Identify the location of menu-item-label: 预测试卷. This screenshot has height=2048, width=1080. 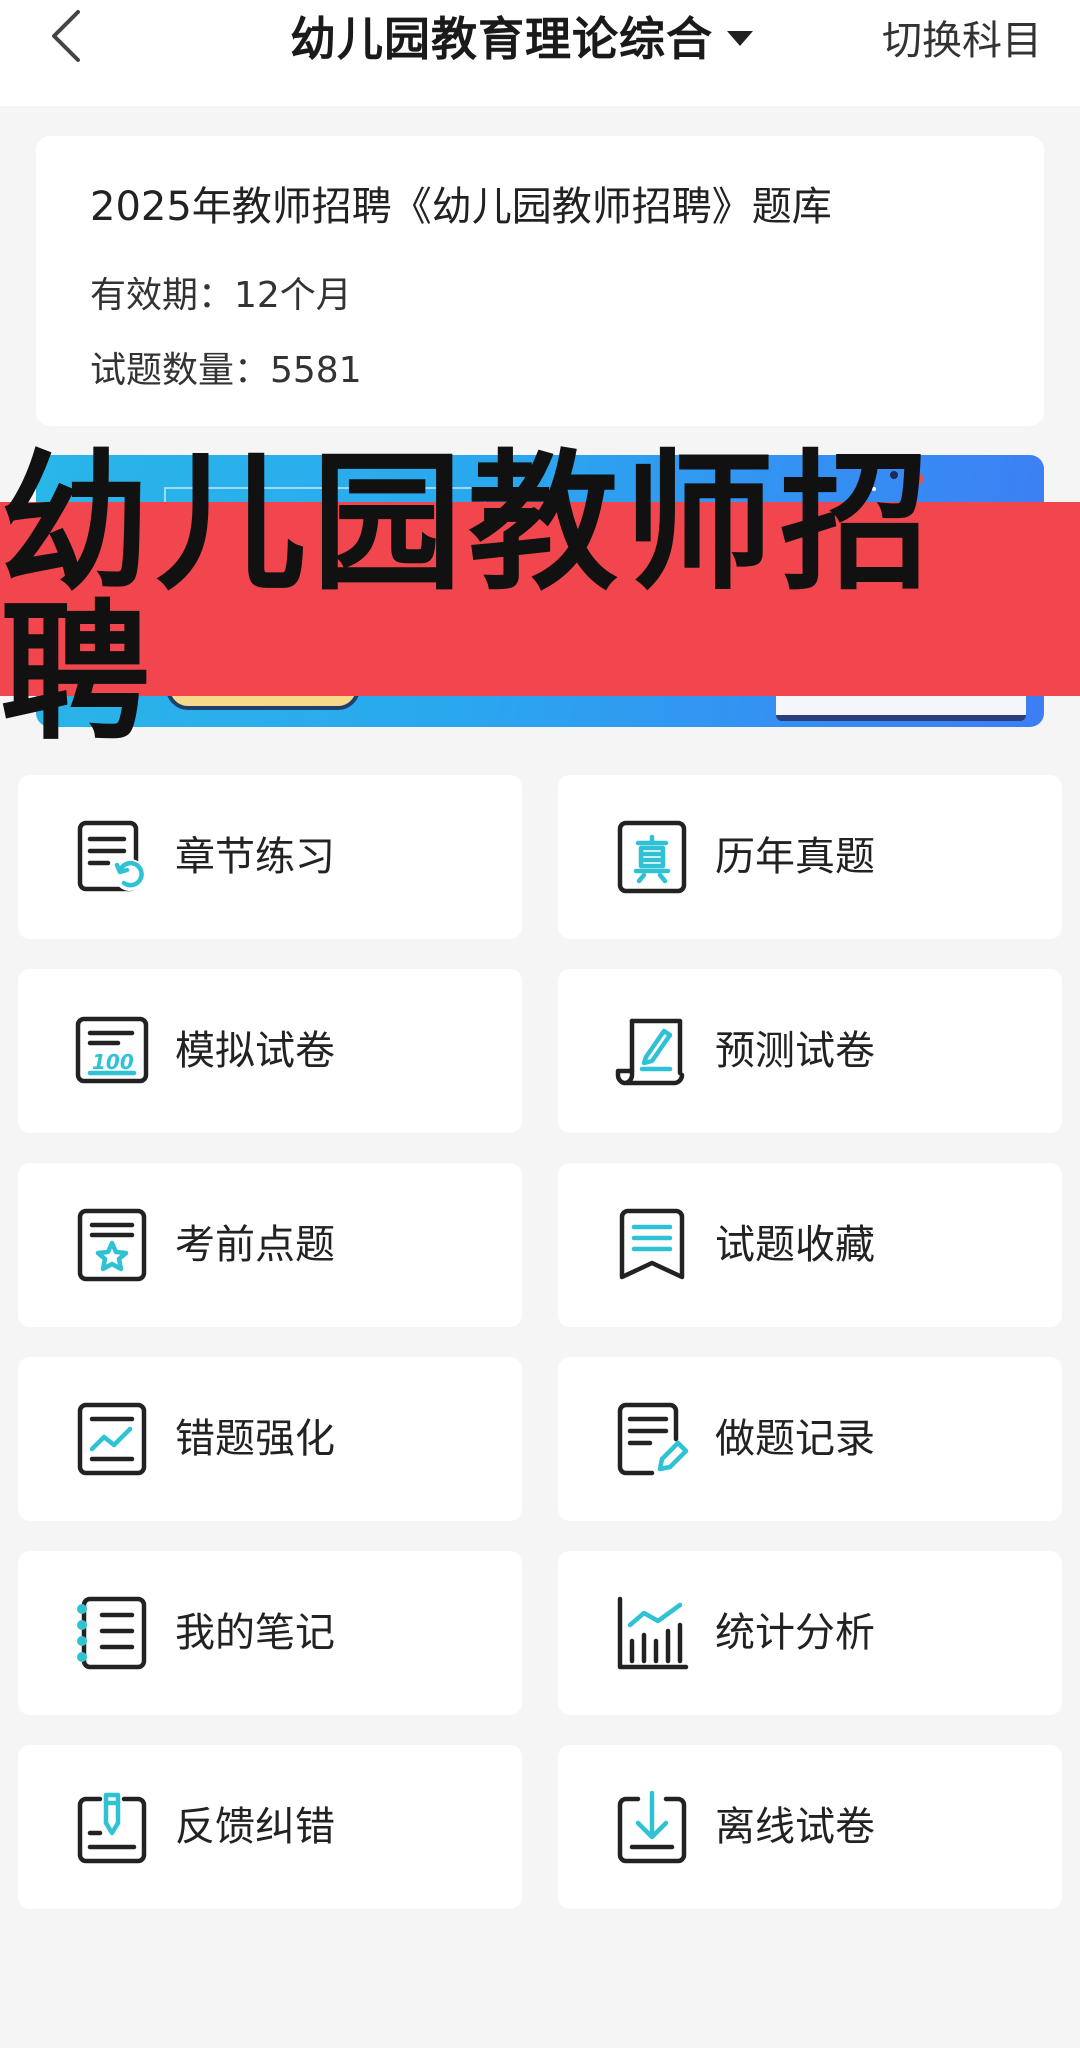
(795, 1051).